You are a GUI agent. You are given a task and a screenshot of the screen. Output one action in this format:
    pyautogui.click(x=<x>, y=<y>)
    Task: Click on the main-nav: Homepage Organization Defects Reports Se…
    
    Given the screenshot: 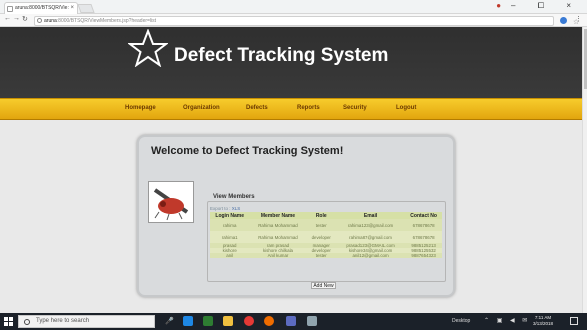 What is the action you would take?
    pyautogui.click(x=291, y=109)
    